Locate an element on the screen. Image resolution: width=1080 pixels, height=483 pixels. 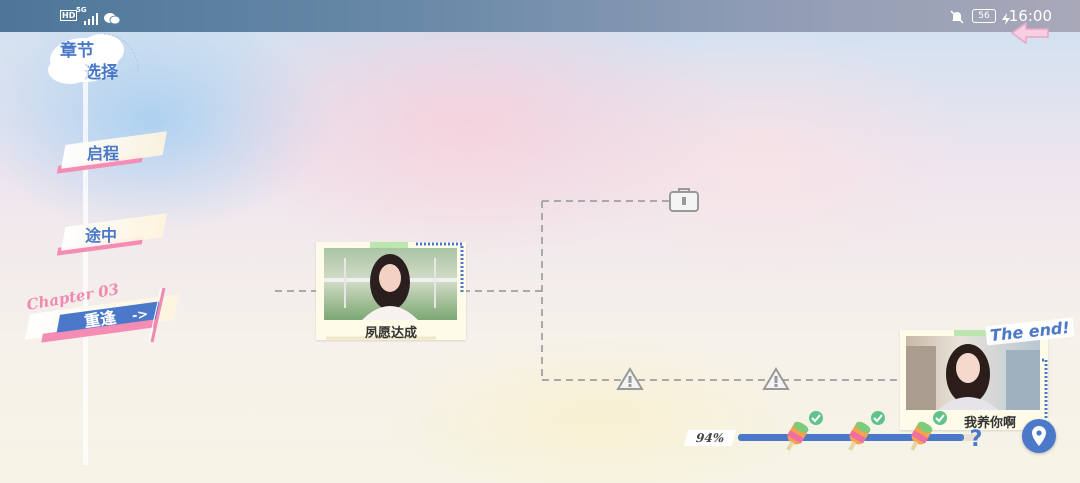
locked-node is located at coordinates (684, 200).